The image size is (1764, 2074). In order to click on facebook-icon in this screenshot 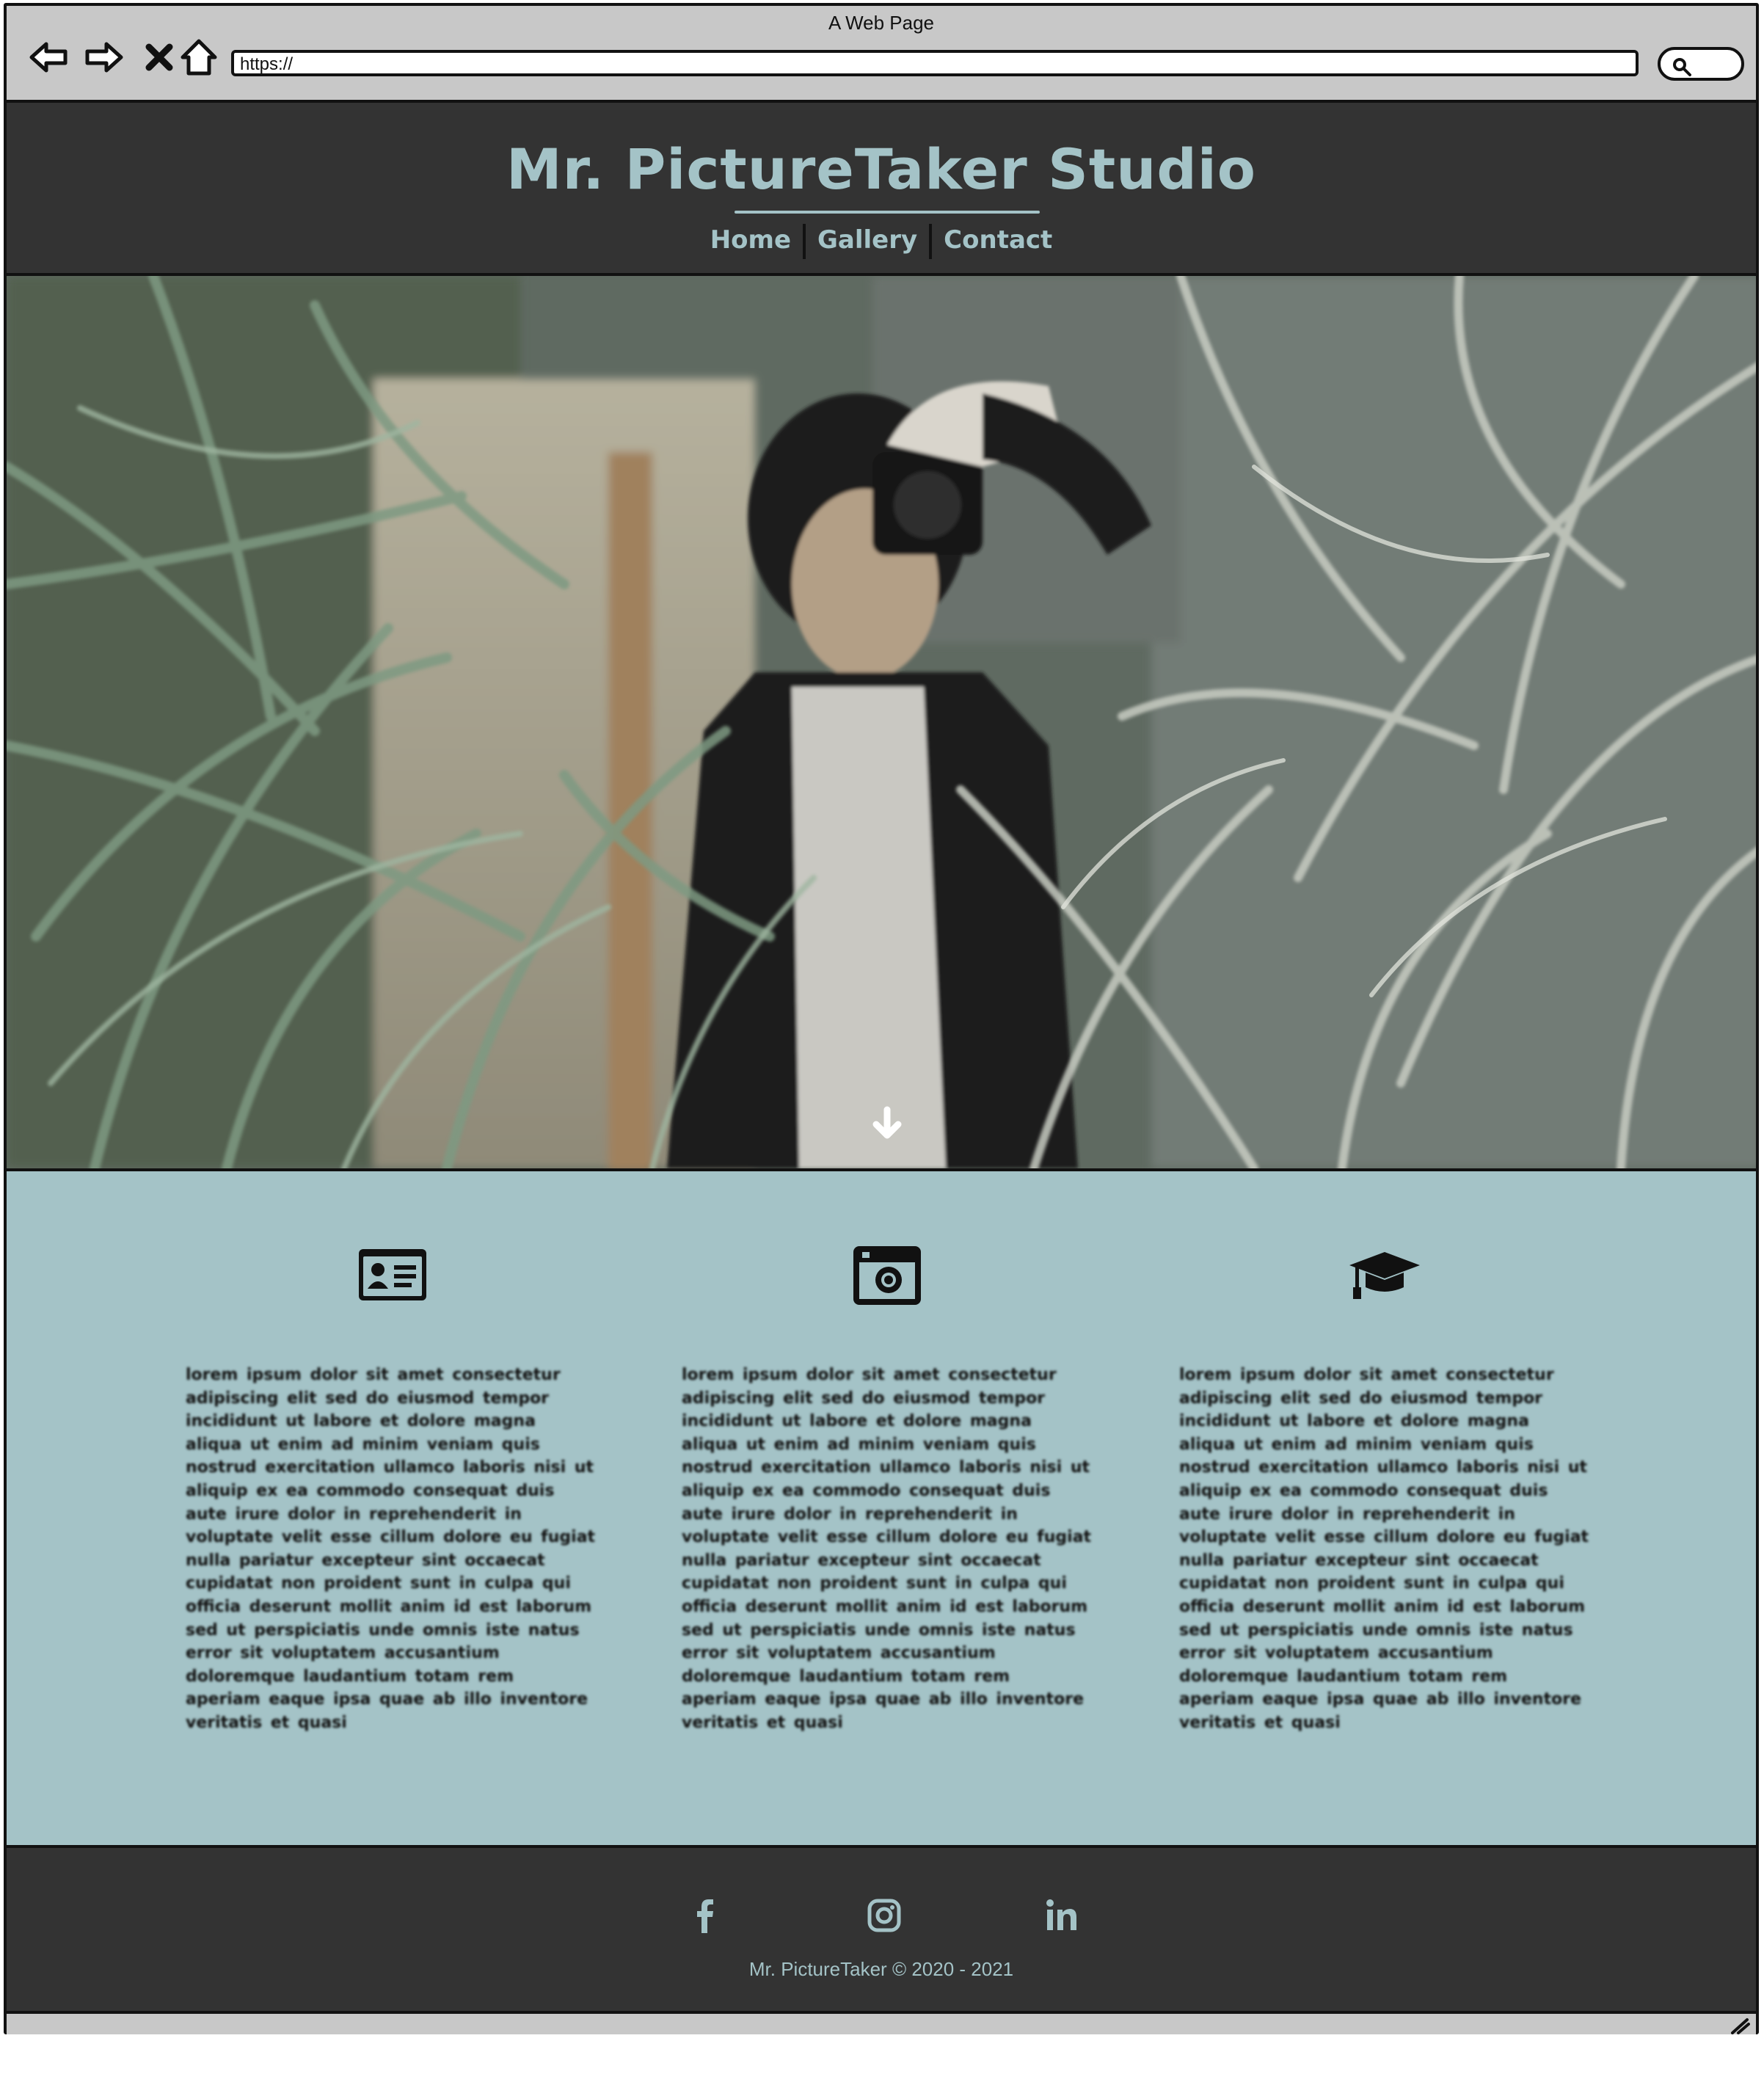, I will do `click(705, 1915)`.